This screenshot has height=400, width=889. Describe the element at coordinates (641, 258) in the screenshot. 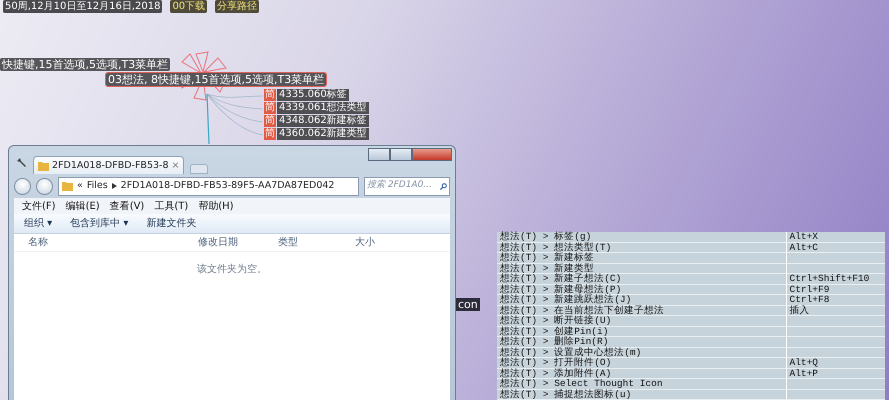

I see `command-cell: 想法(T) > 新建标签` at that location.